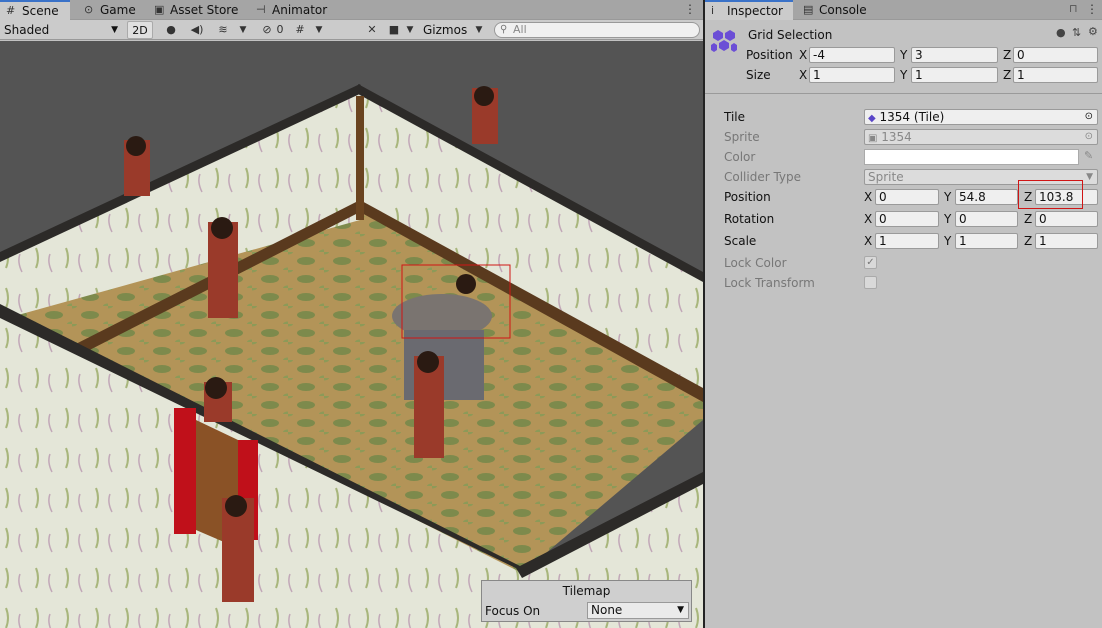 This screenshot has width=1102, height=628. I want to click on lock-transform-label: Lock Transform, so click(769, 283).